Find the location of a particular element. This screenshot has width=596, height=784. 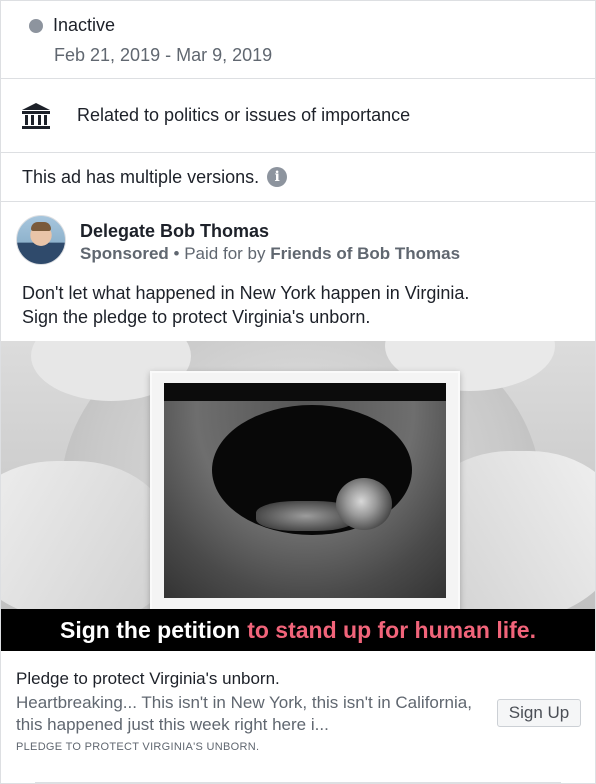

info-icon: i is located at coordinates (277, 177).